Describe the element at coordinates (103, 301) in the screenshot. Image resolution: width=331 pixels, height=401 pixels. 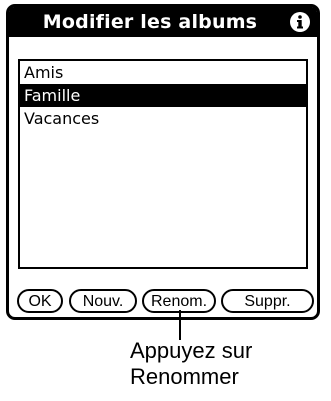
I see `new-button: Nouv.` at that location.